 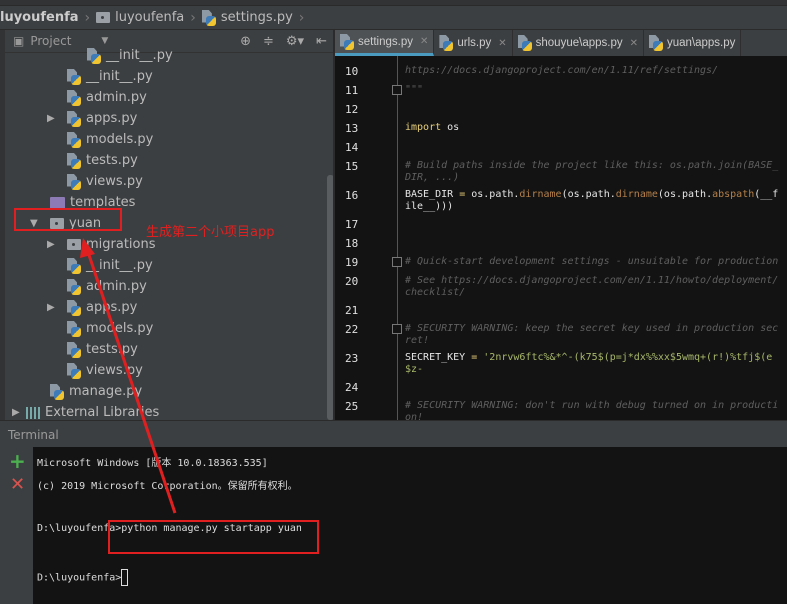 I want to click on code-token: (os.path., so click(x=685, y=194).